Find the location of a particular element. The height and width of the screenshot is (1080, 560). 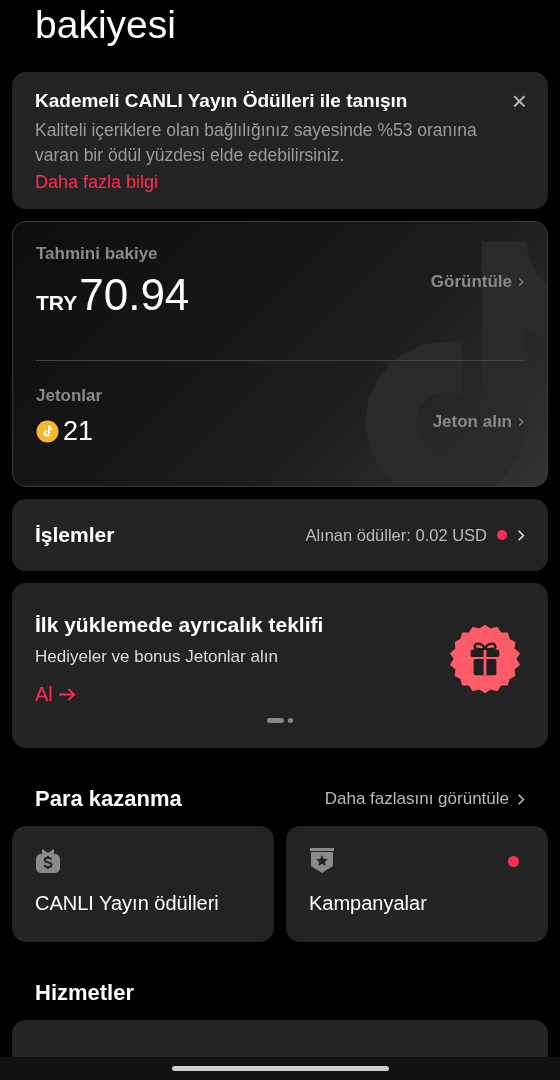

view-balance-link: Görüntüle is located at coordinates (477, 282).